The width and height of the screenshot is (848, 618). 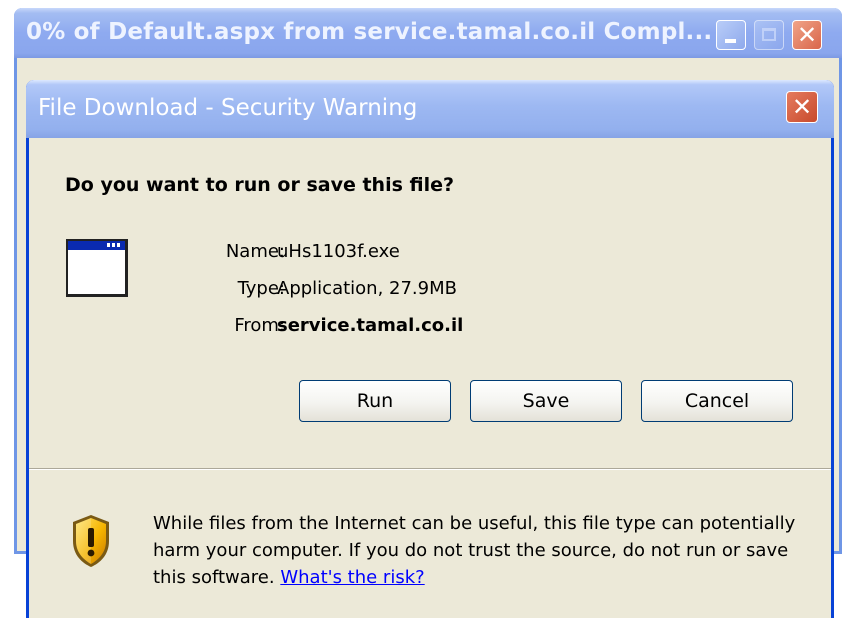 I want to click on maximize-button, so click(x=769, y=35).